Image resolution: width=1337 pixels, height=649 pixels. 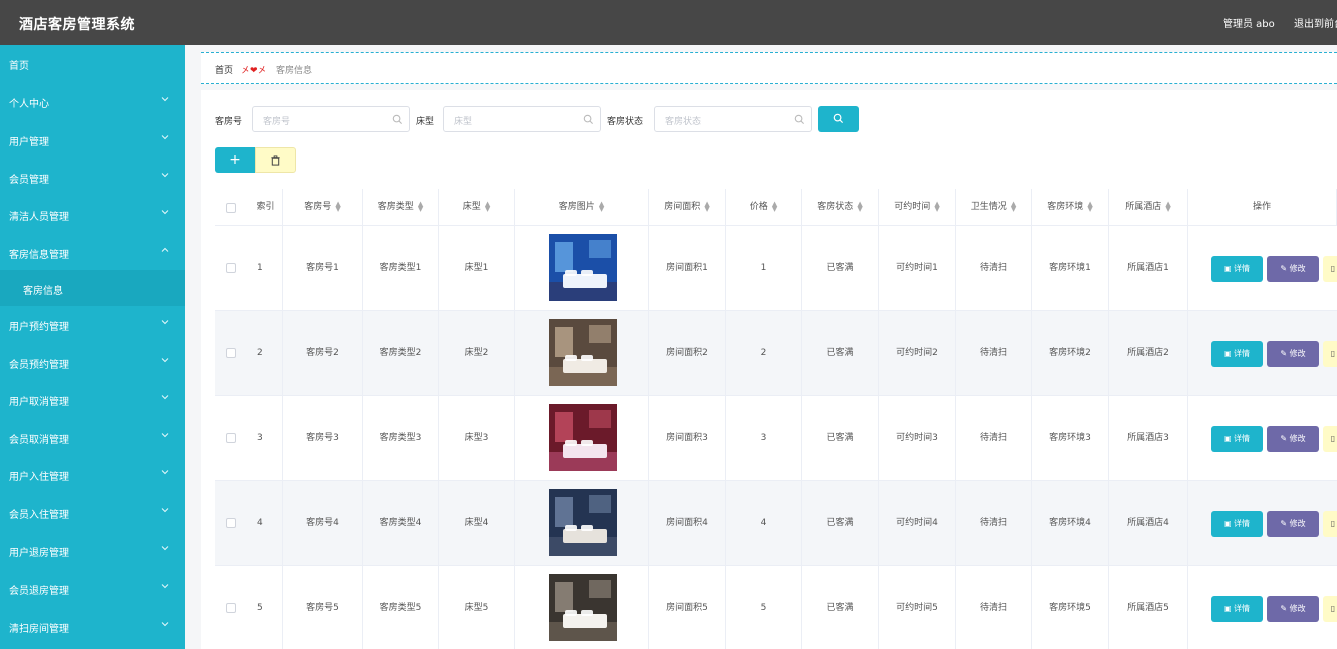 I want to click on sidebar-item-14: 清扫房间管理, so click(x=92, y=626).